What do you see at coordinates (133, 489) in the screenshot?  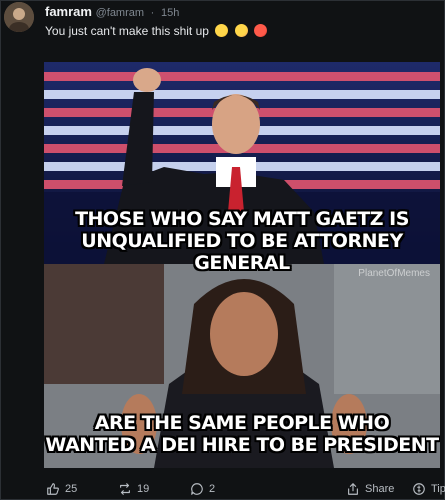 I see `repost-button: 19` at bounding box center [133, 489].